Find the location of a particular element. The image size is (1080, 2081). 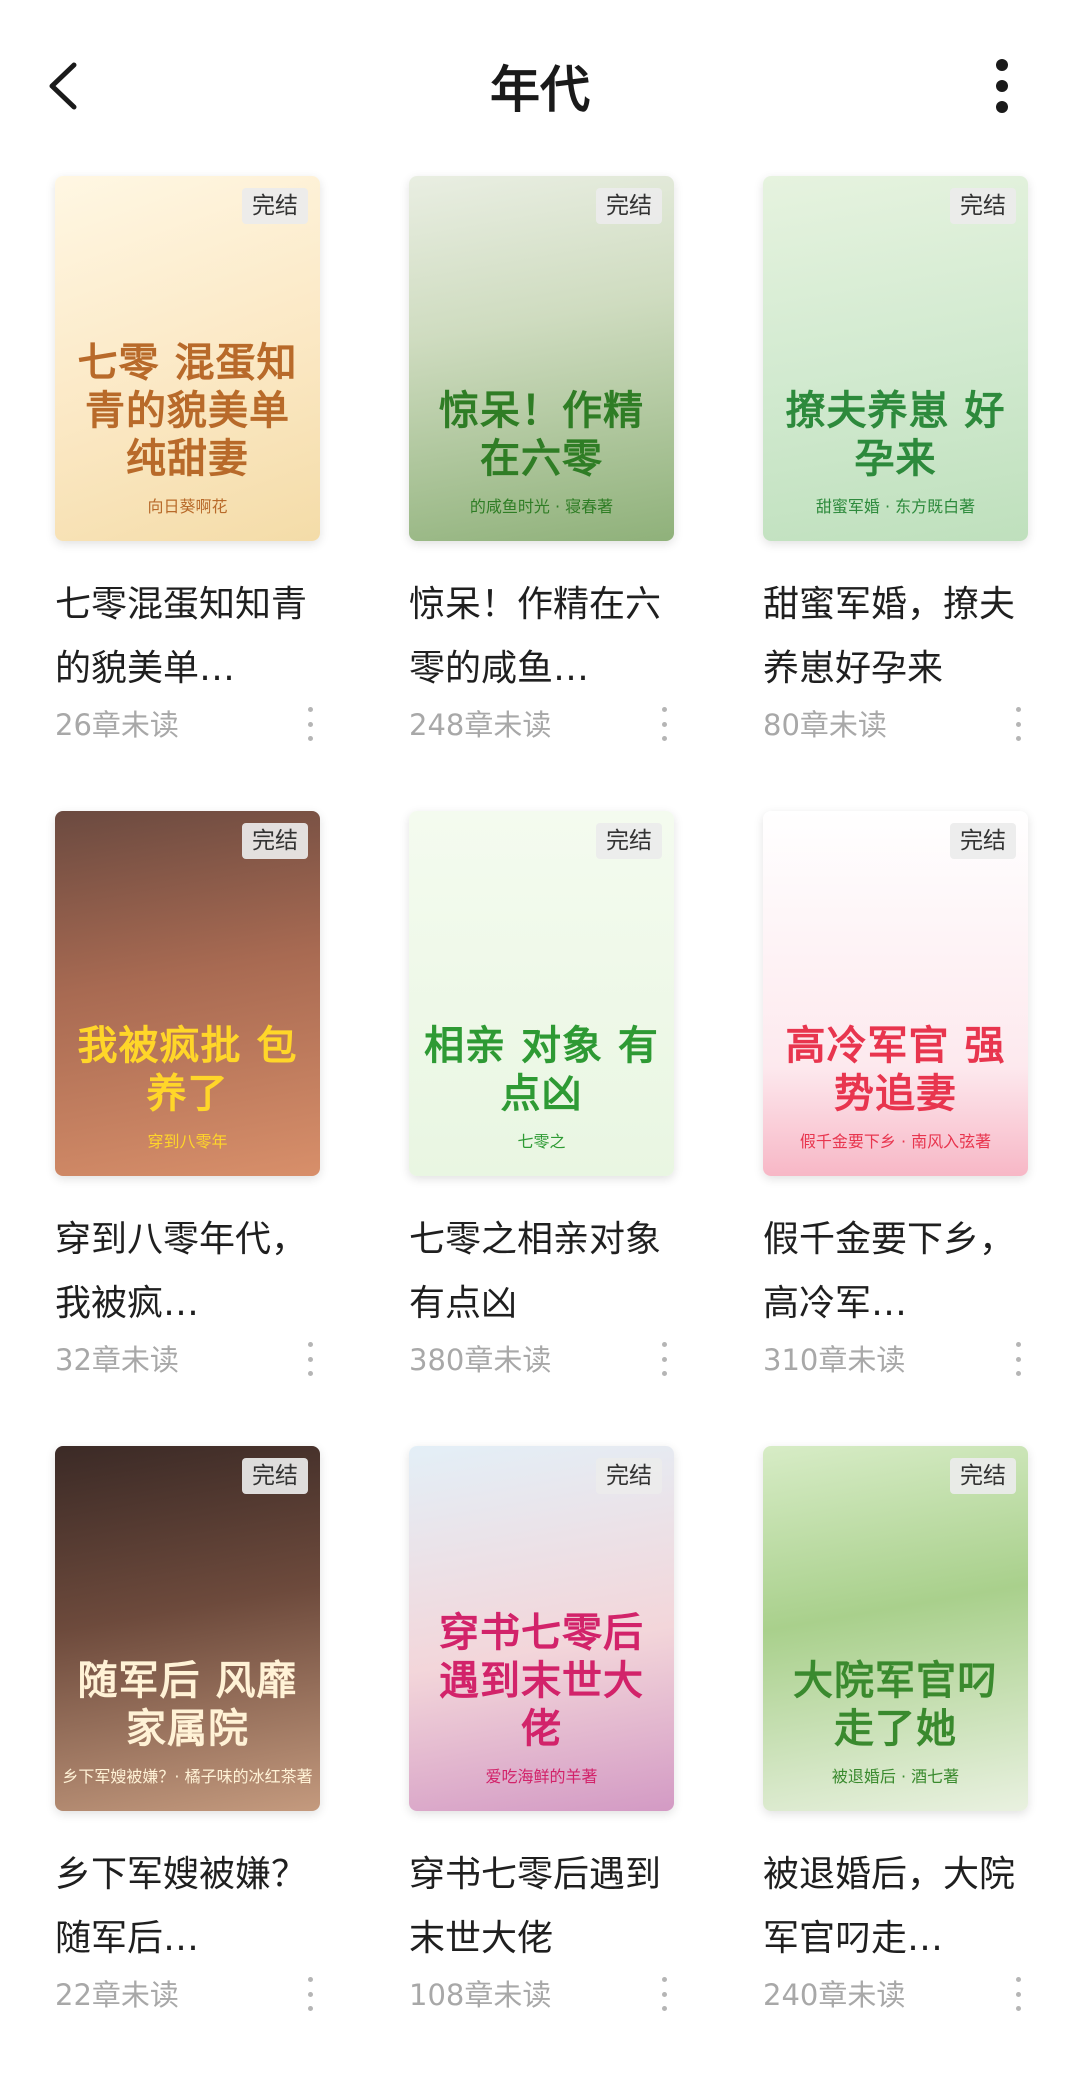

book-cover: 惊呆！作精在六零 的咸鱼时光 · 寝春著 完结 is located at coordinates (541, 358).